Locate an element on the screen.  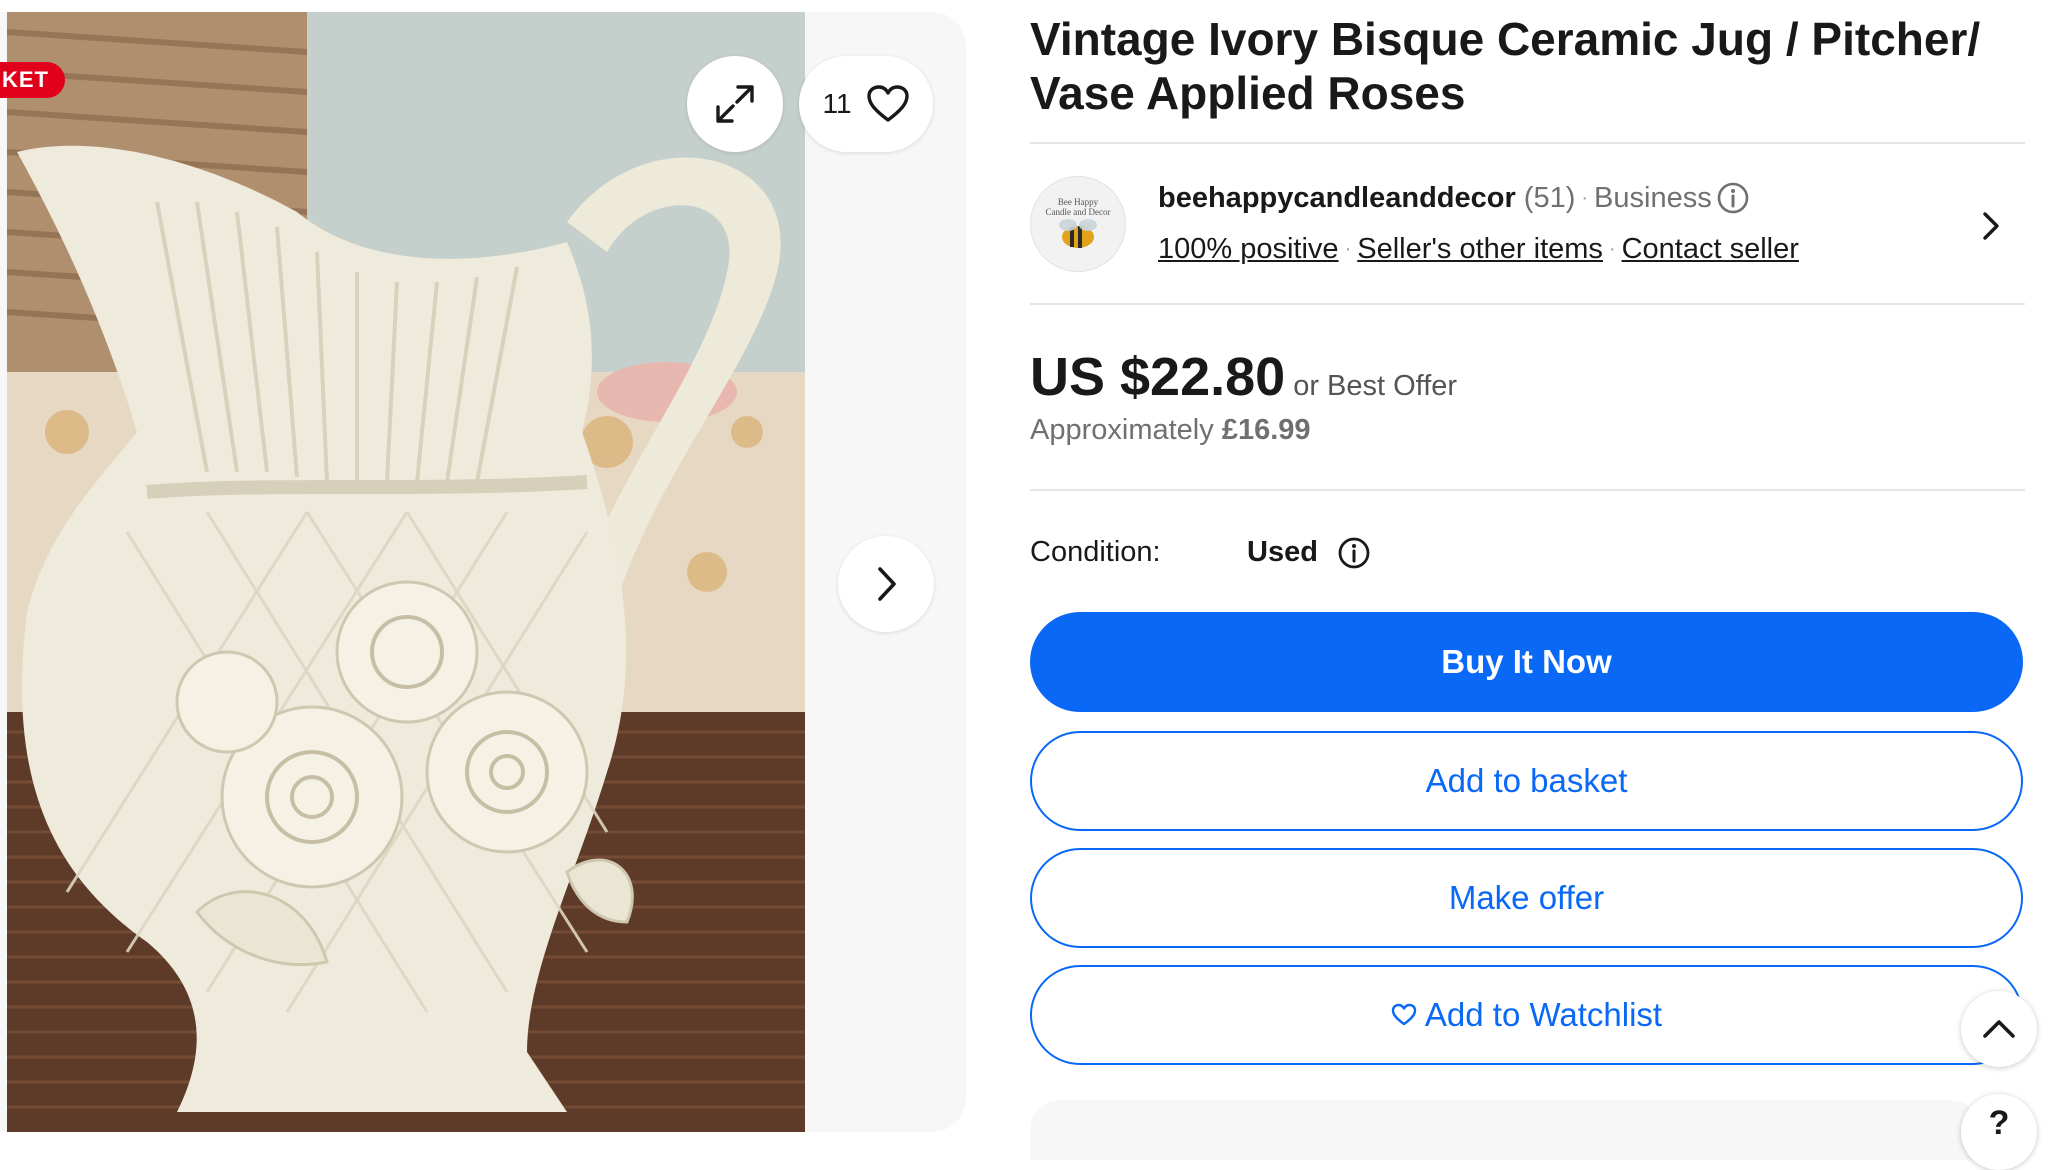
price-block: US $22.80 or Best Offer is located at coordinates (1243, 381).